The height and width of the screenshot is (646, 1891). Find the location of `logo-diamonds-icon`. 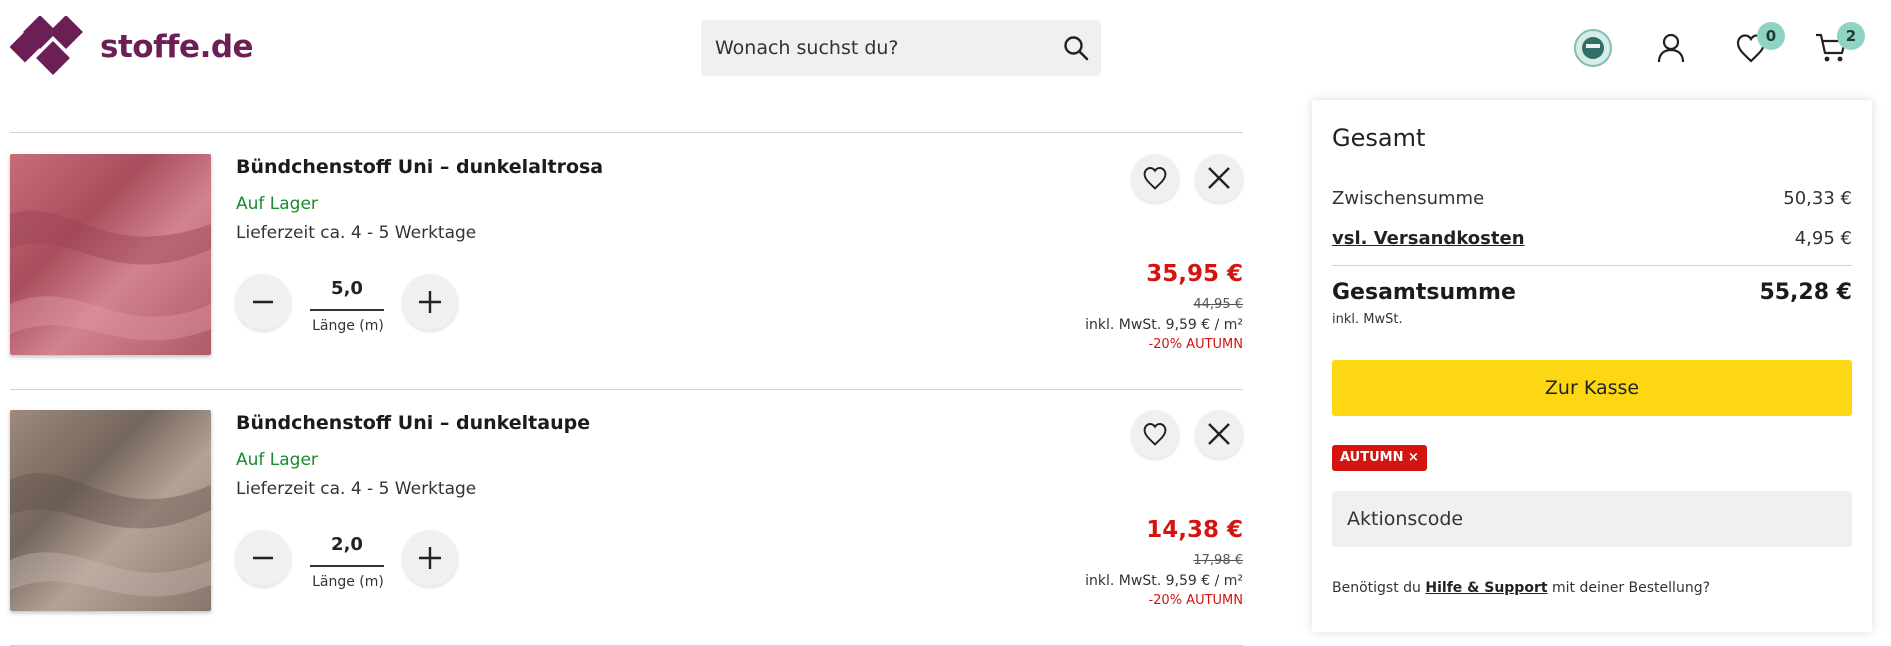

logo-diamonds-icon is located at coordinates (46, 45).